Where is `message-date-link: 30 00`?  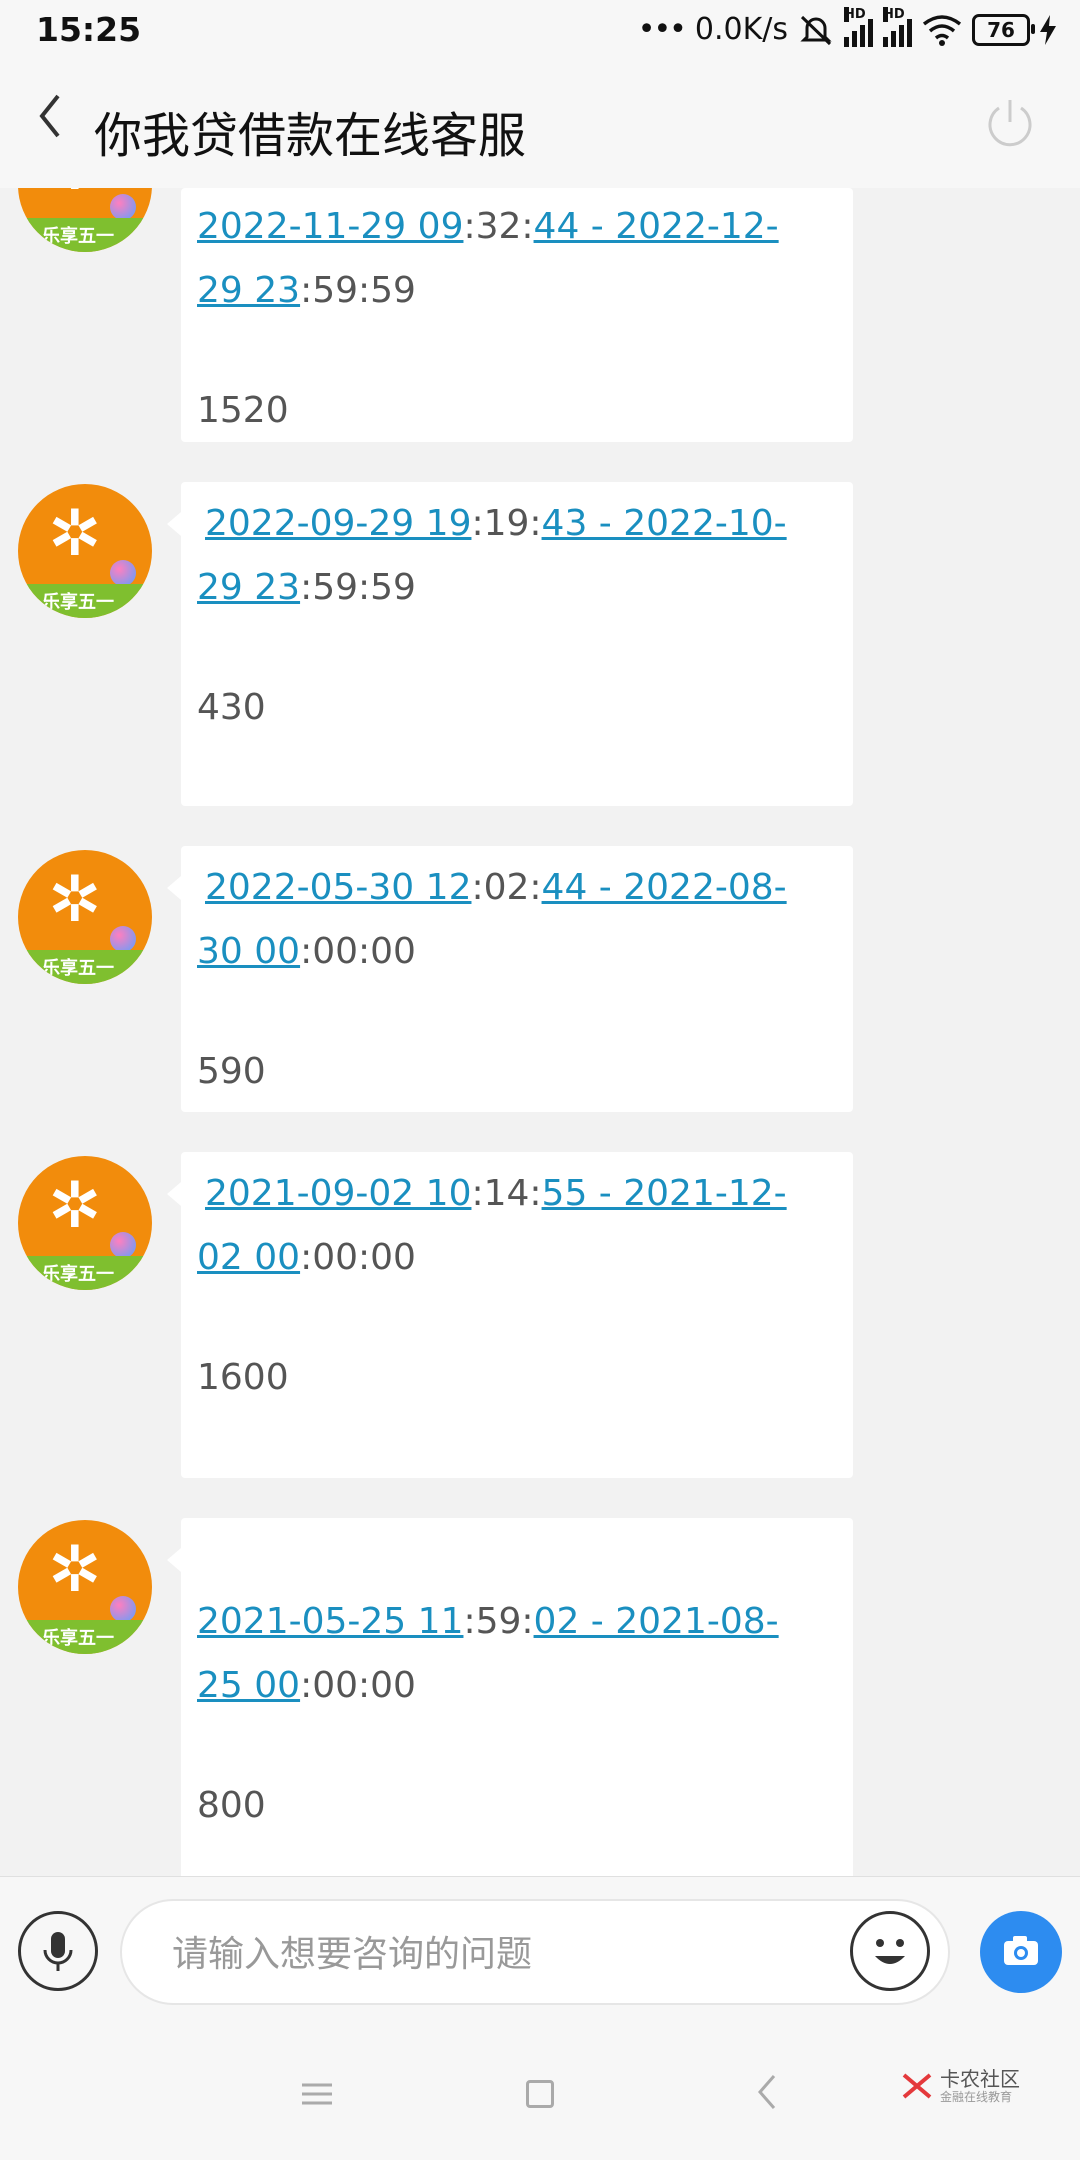
message-date-link: 30 00 is located at coordinates (248, 951).